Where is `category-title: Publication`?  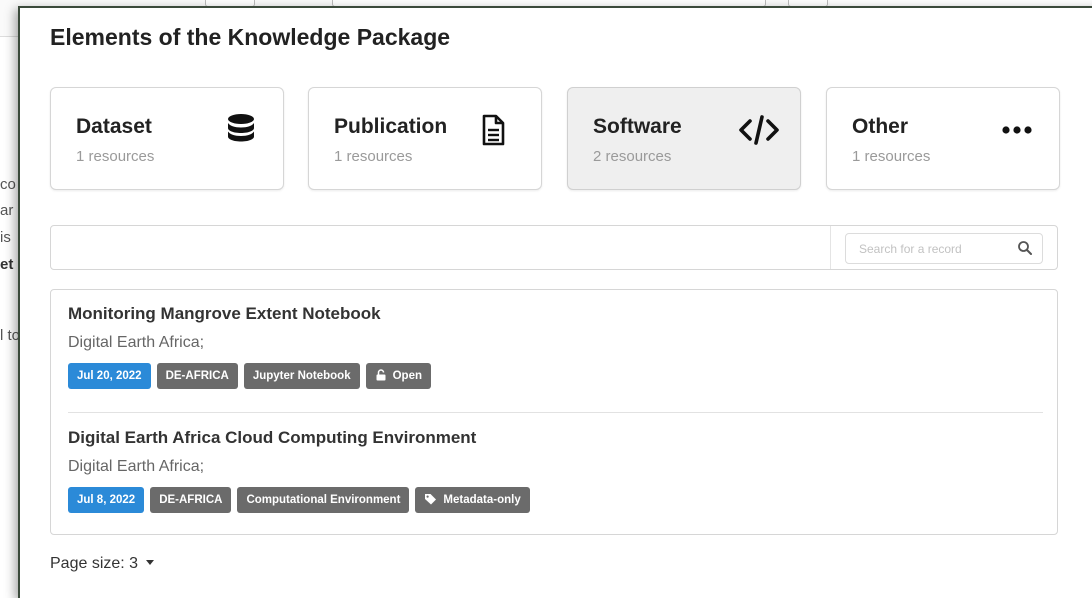 category-title: Publication is located at coordinates (391, 126).